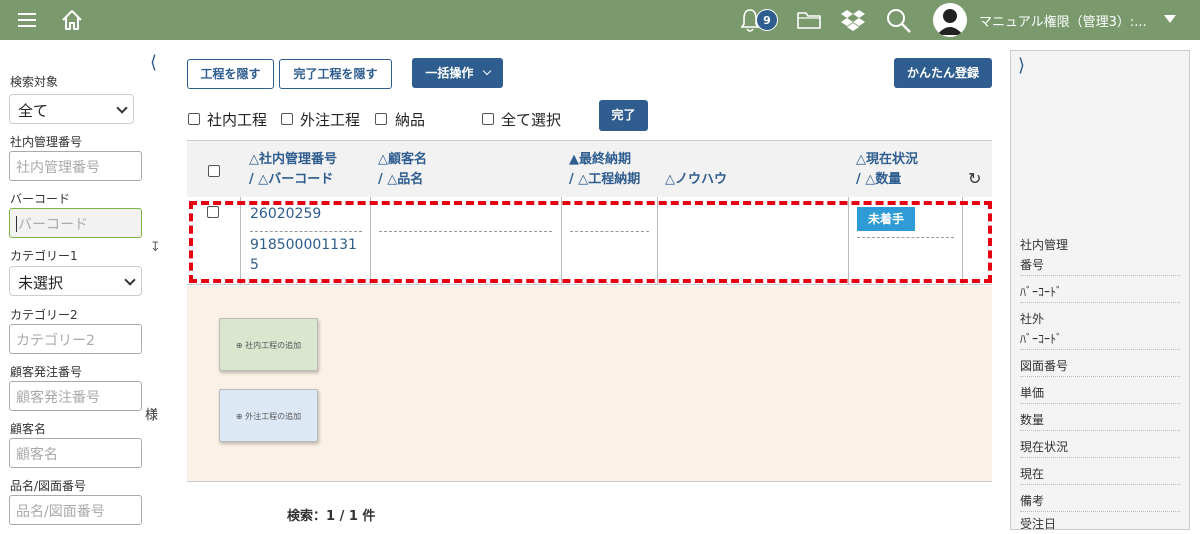 The width and height of the screenshot is (1200, 534). What do you see at coordinates (974, 178) in the screenshot?
I see `reload-icon: ↻` at bounding box center [974, 178].